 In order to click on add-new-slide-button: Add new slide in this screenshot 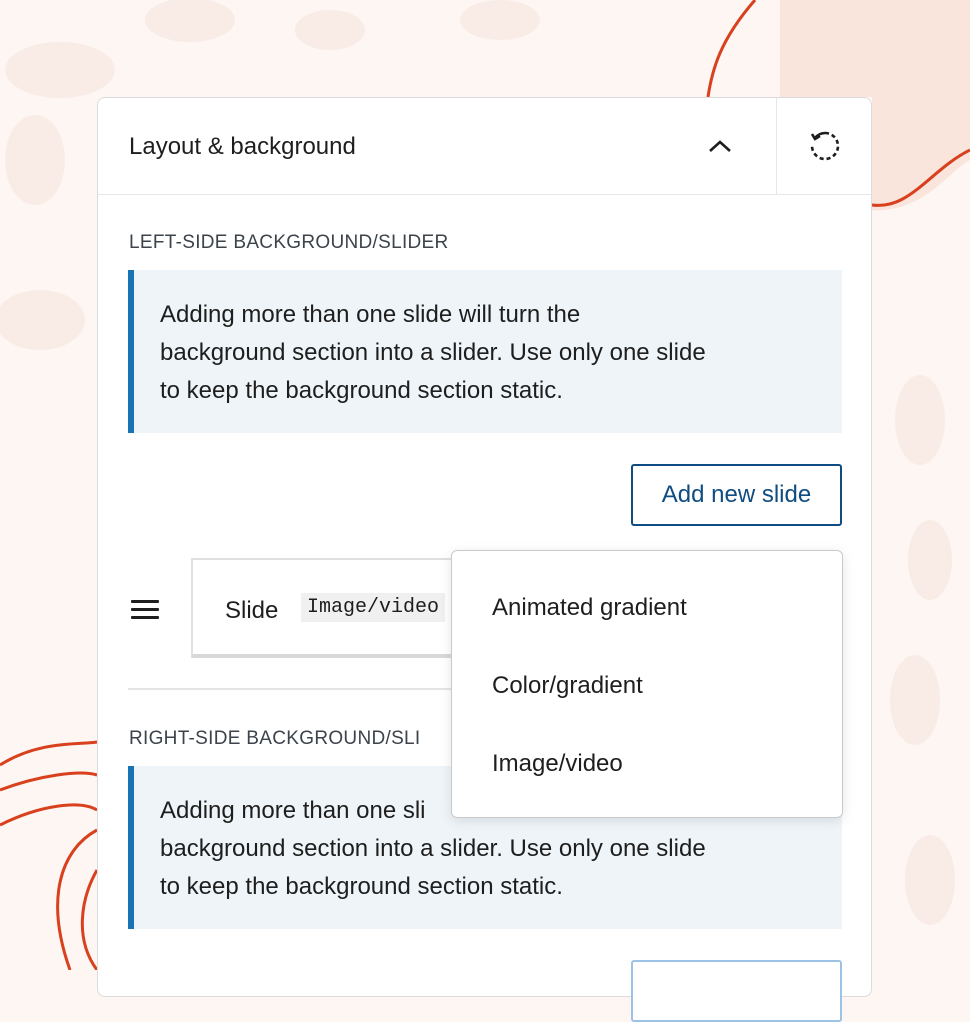, I will do `click(736, 495)`.